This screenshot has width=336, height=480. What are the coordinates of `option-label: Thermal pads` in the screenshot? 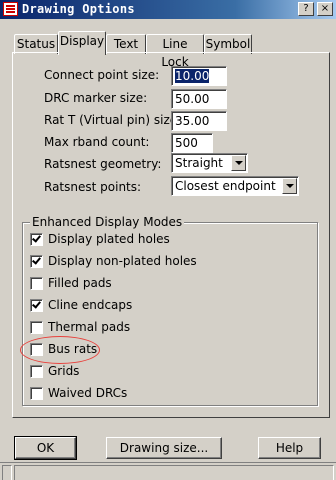 It's located at (89, 327).